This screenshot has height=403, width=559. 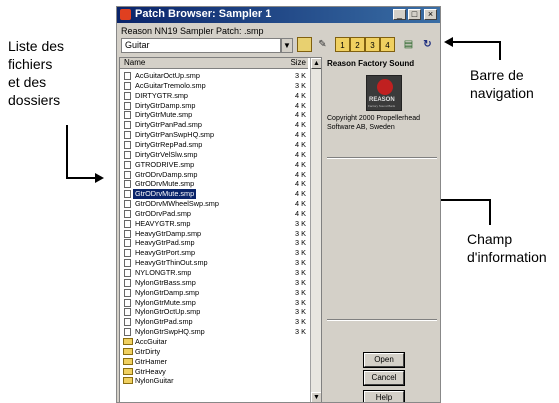 What do you see at coordinates (81, 152) in the screenshot?
I see `arrow-to-list` at bounding box center [81, 152].